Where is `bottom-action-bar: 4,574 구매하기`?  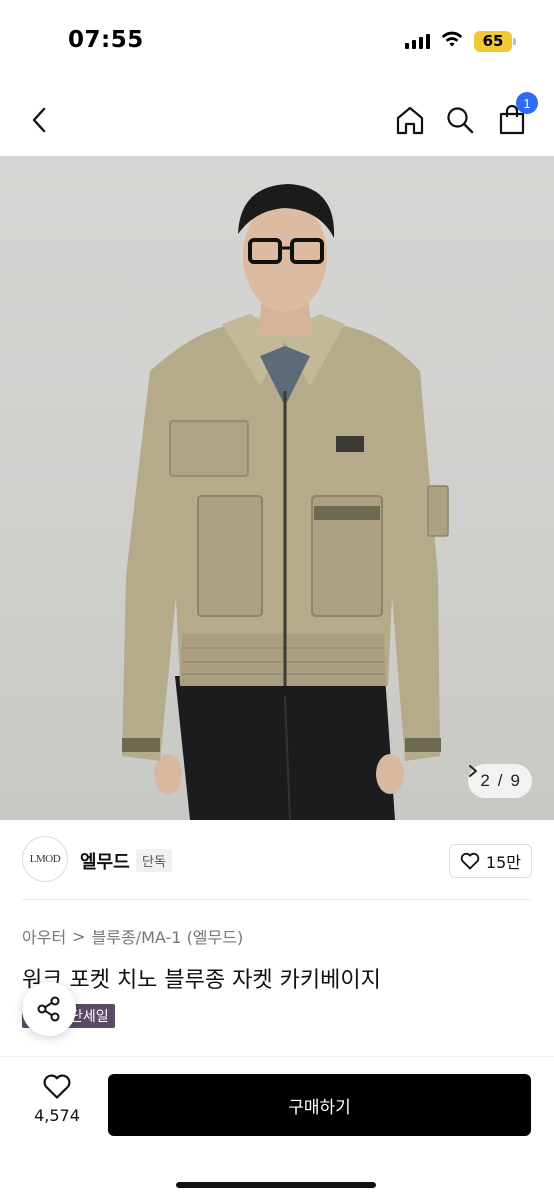 bottom-action-bar: 4,574 구매하기 is located at coordinates (277, 1128).